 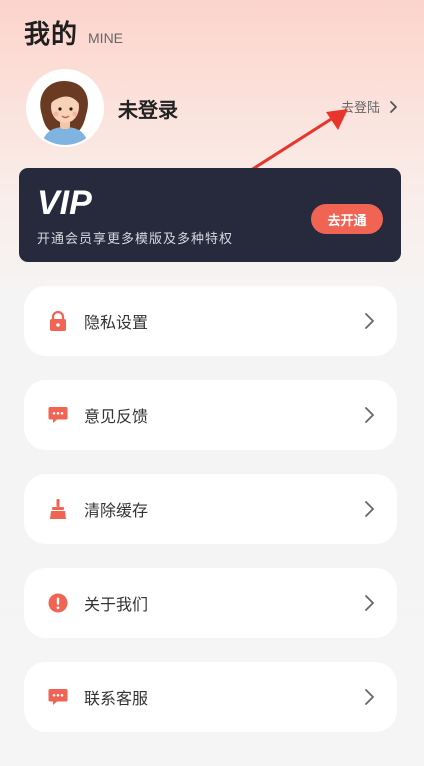 What do you see at coordinates (116, 510) in the screenshot?
I see `menu-item-label: 清除缓存` at bounding box center [116, 510].